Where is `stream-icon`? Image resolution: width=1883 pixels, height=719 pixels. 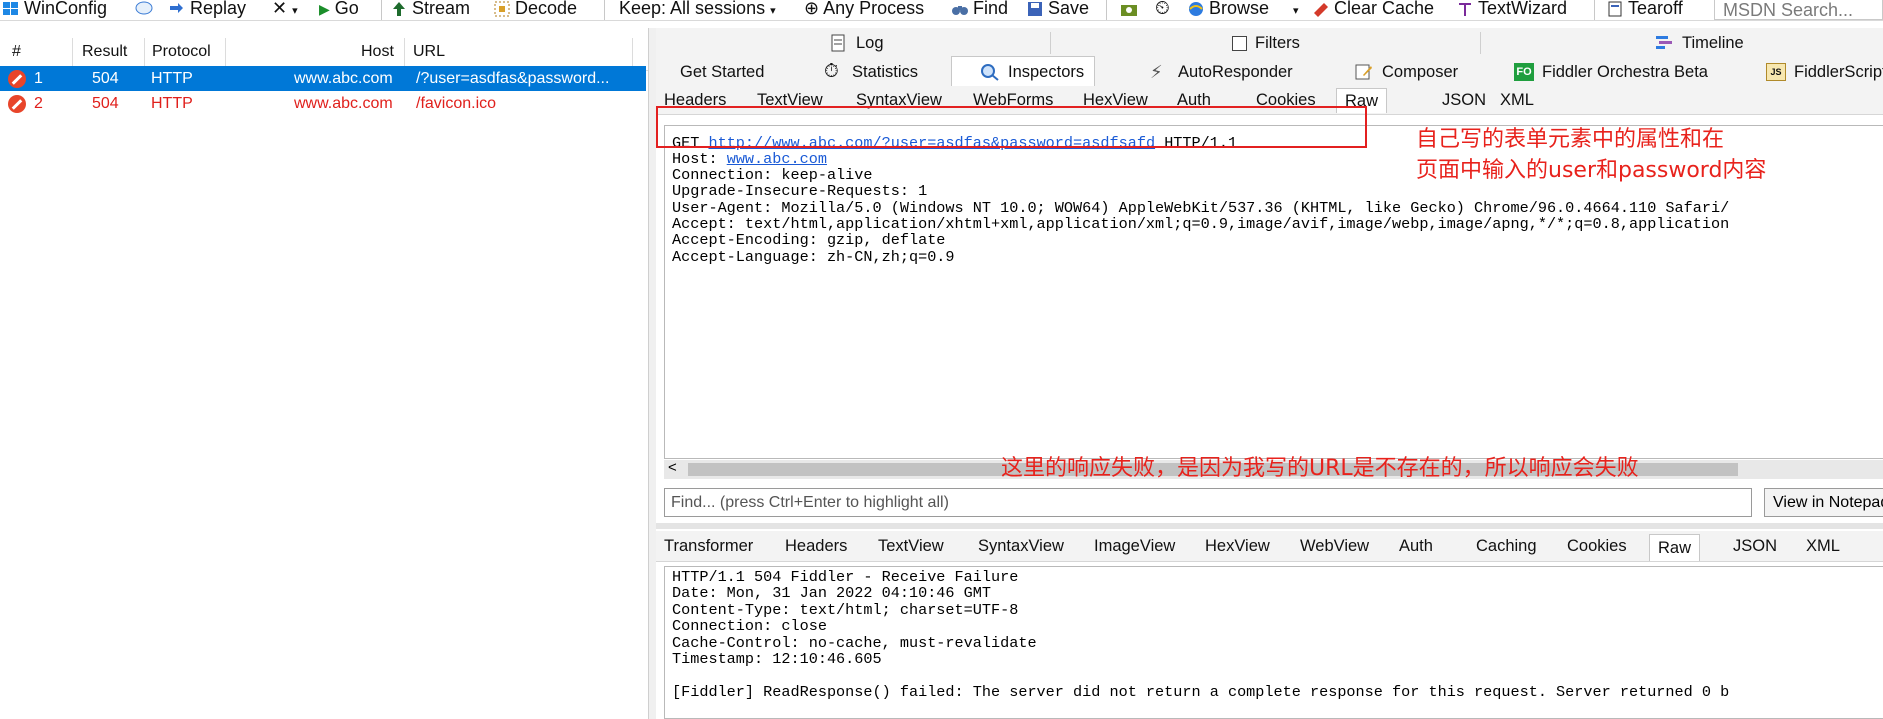
stream-icon is located at coordinates (399, 9).